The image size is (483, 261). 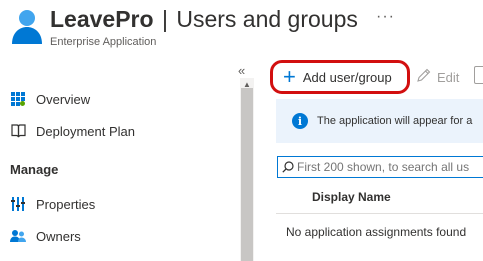 What do you see at coordinates (18, 204) in the screenshot?
I see `properties-icon` at bounding box center [18, 204].